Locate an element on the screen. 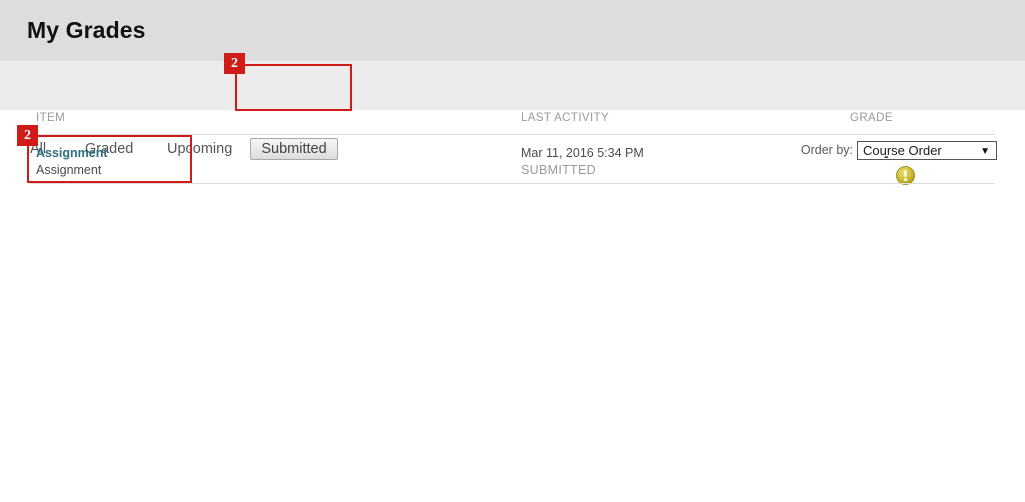 The height and width of the screenshot is (502, 1025). annotation-badge-1: 2 is located at coordinates (234, 63).